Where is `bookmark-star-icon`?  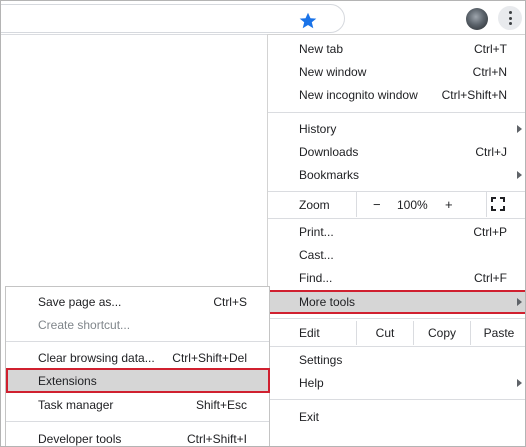
bookmark-star-icon is located at coordinates (308, 21).